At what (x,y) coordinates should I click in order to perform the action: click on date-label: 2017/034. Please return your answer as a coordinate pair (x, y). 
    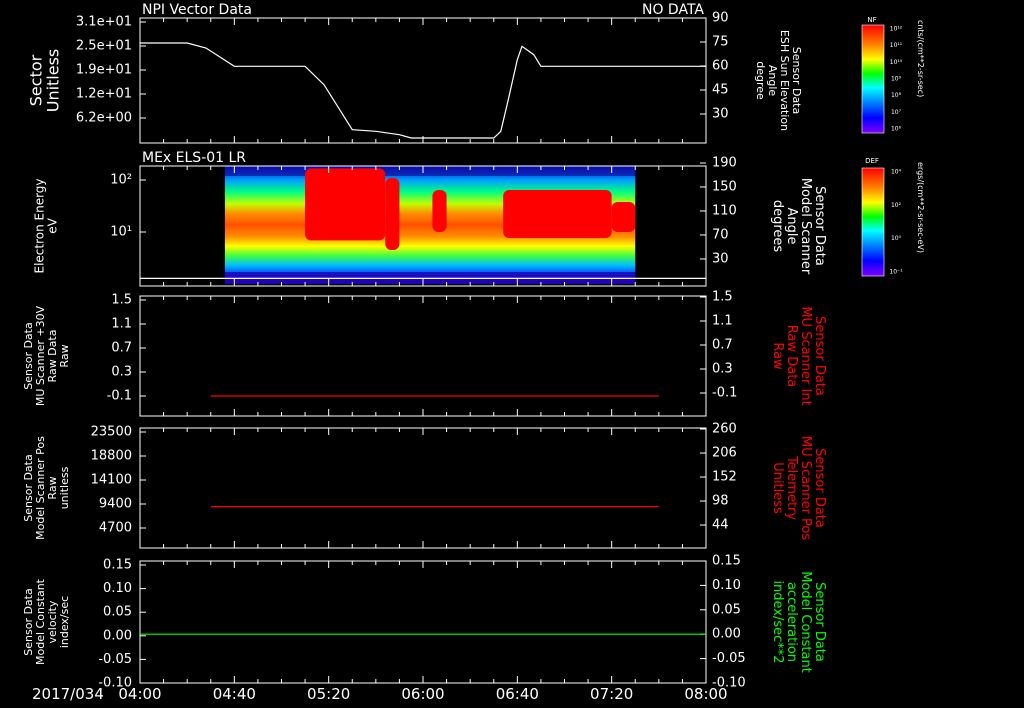
    Looking at the image, I should click on (68, 694).